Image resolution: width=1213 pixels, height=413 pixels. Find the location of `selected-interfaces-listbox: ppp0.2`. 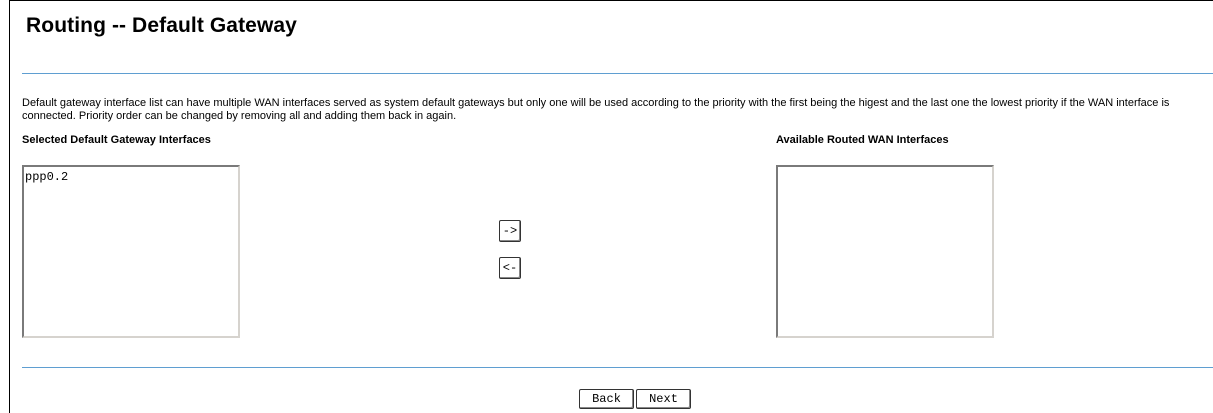

selected-interfaces-listbox: ppp0.2 is located at coordinates (131, 251).